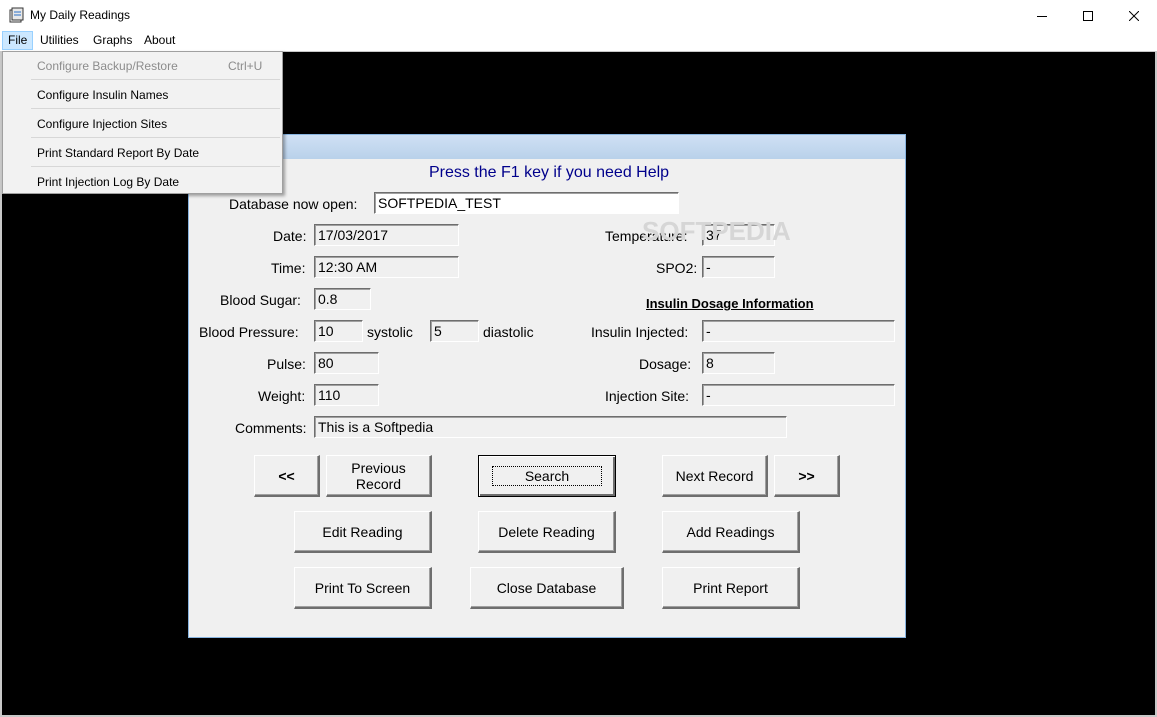 The width and height of the screenshot is (1157, 717). I want to click on pulse-field: 80, so click(346, 363).